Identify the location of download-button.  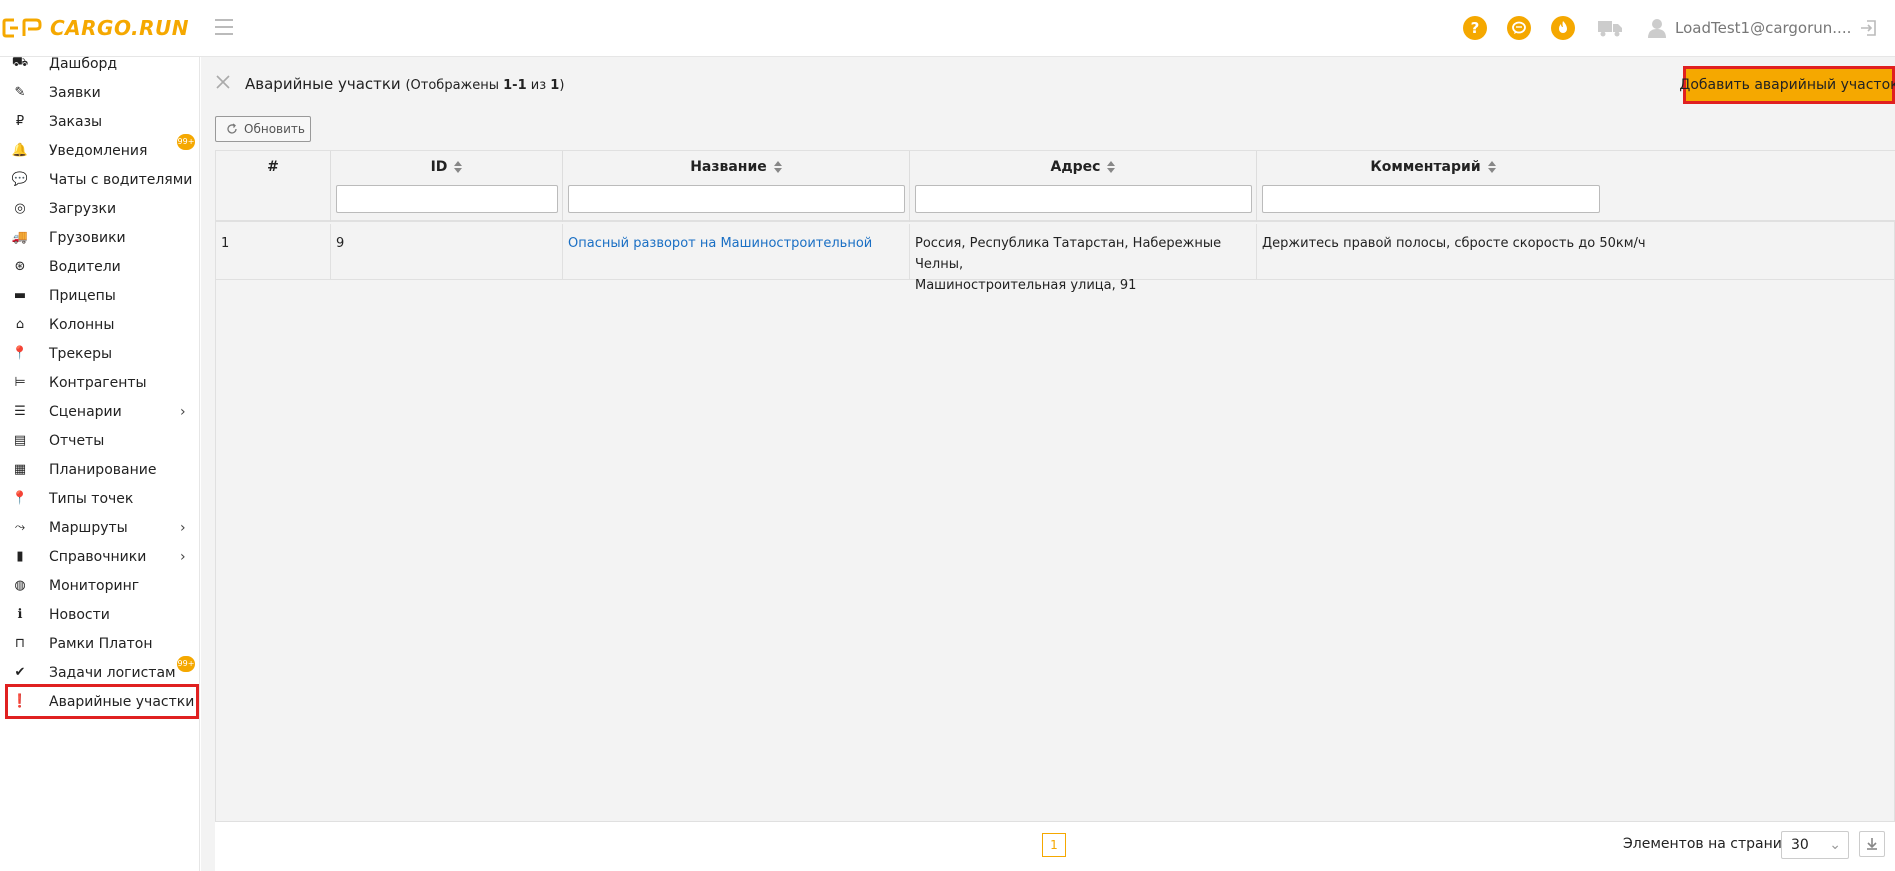
(1872, 844).